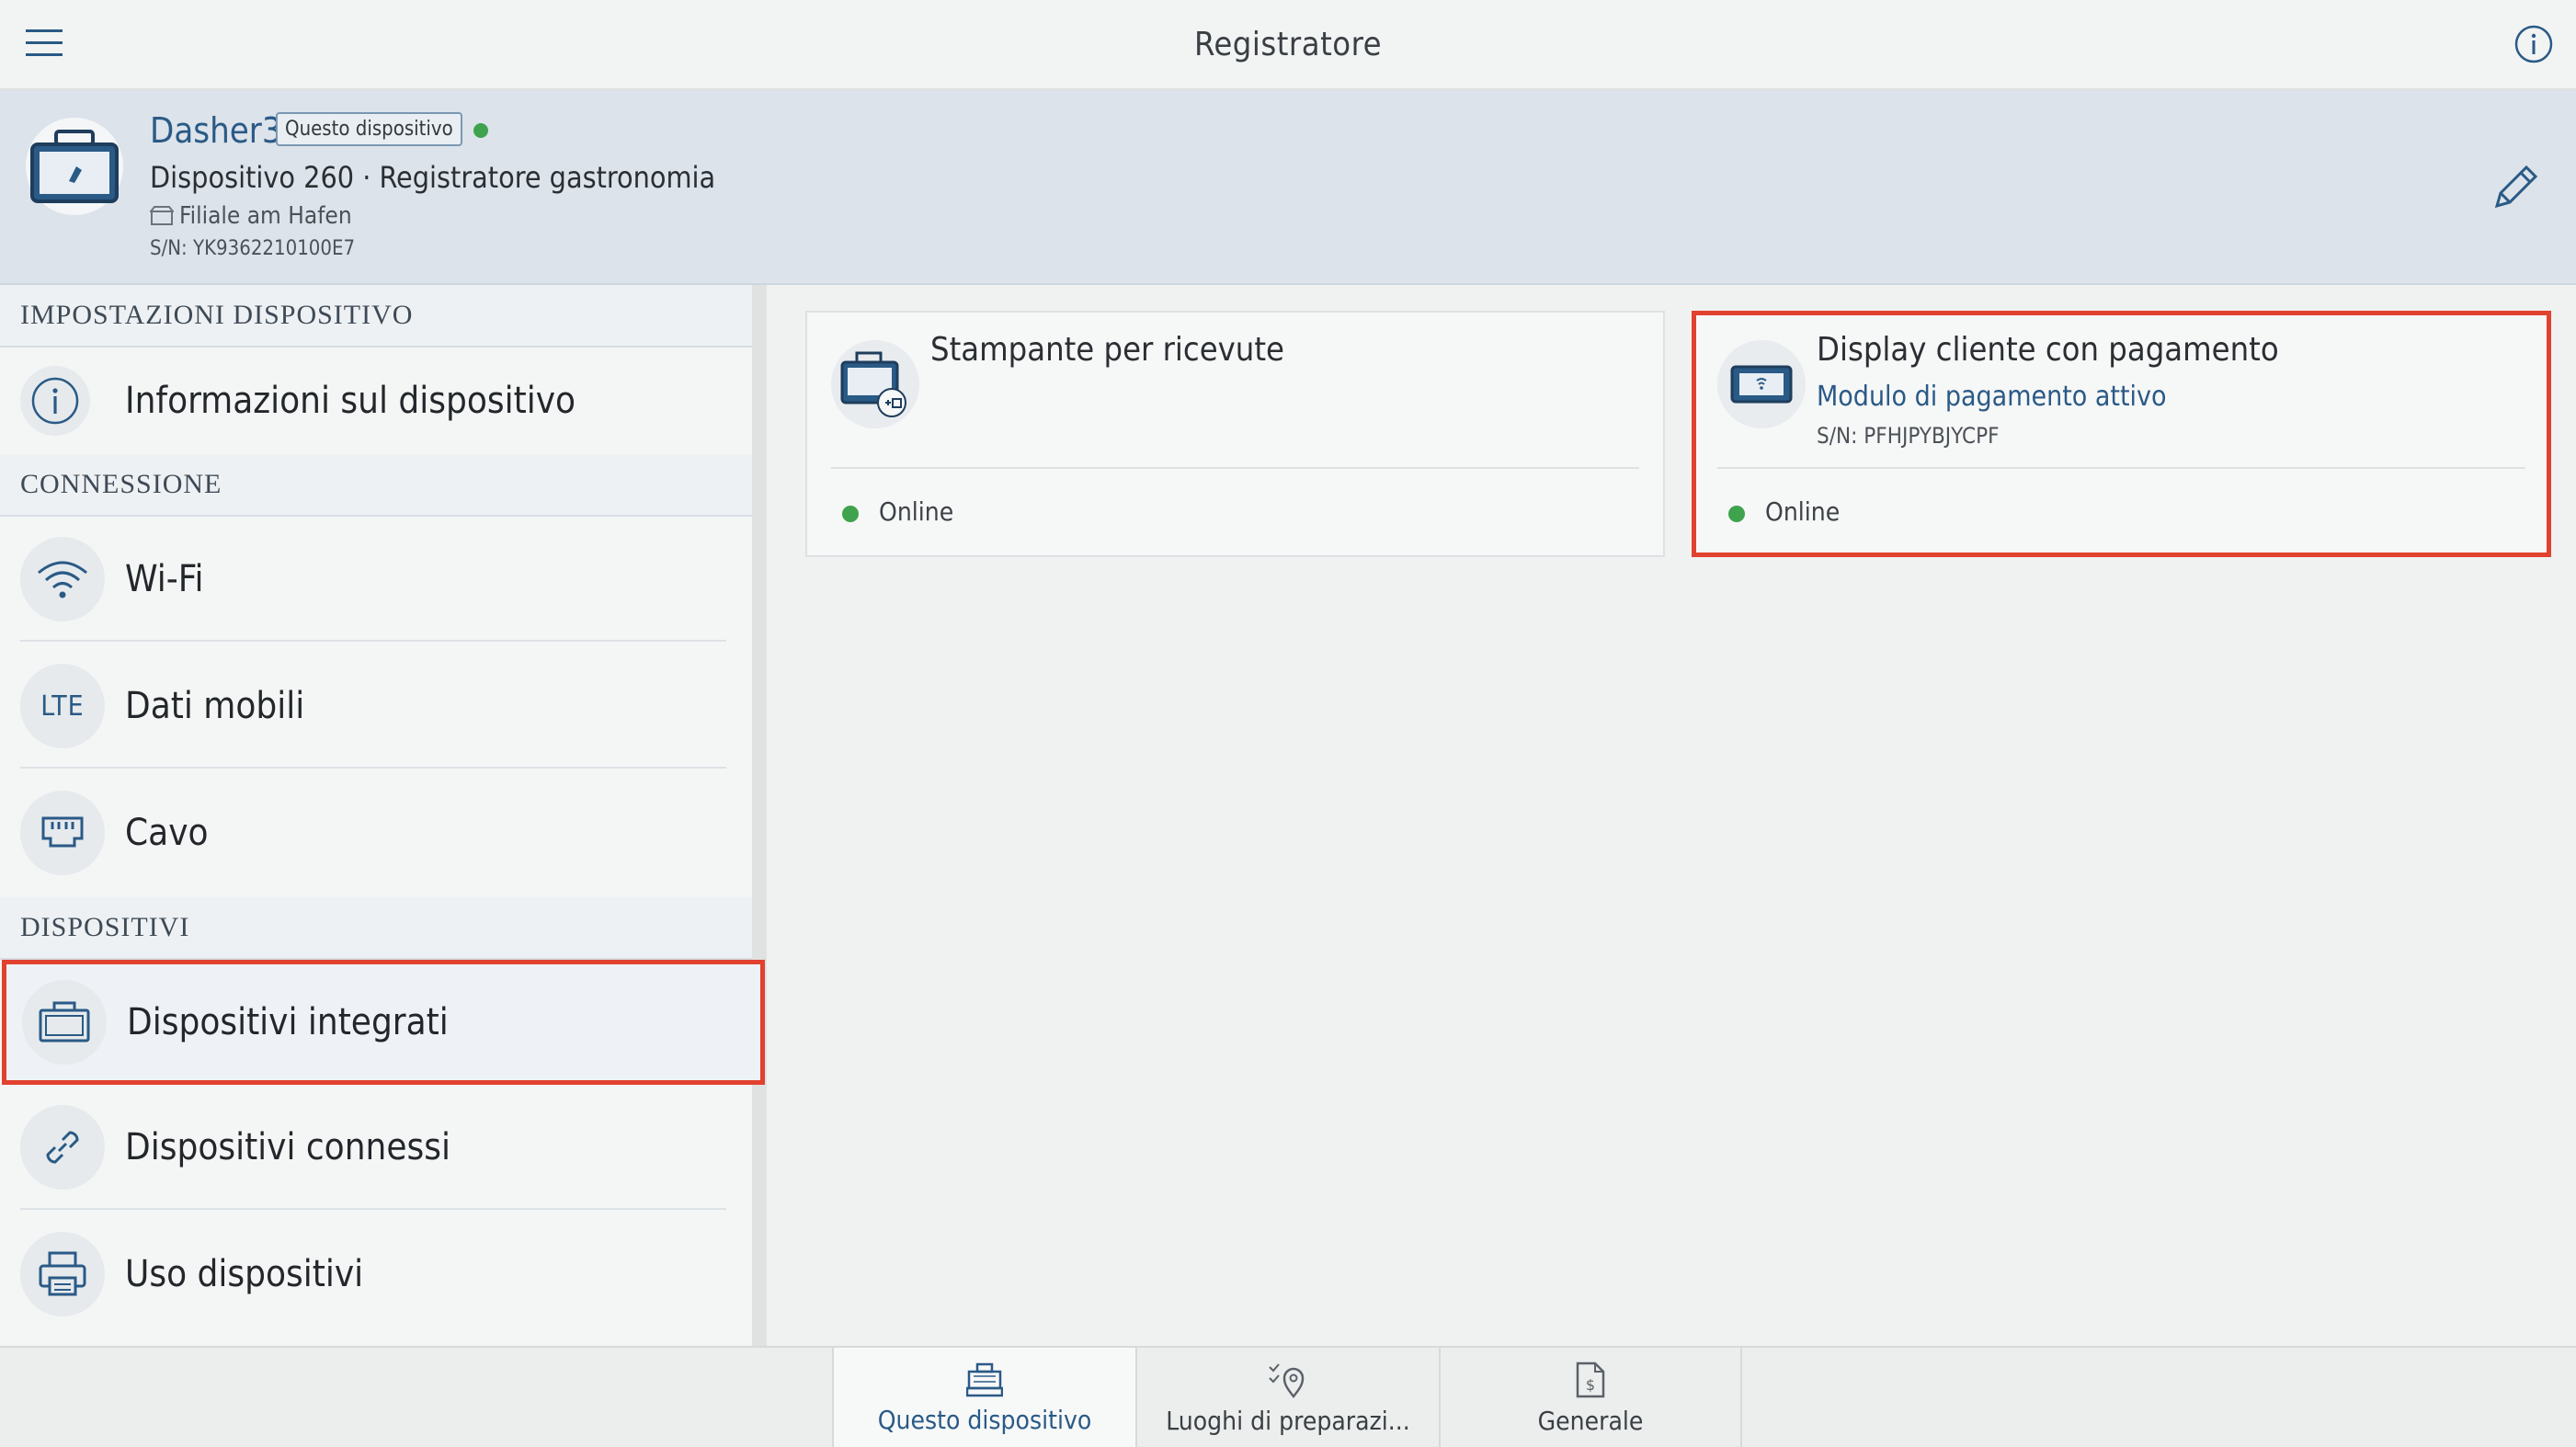  Describe the element at coordinates (376, 579) in the screenshot. I see `sidebar-item-wifi: Wi-Fi` at that location.